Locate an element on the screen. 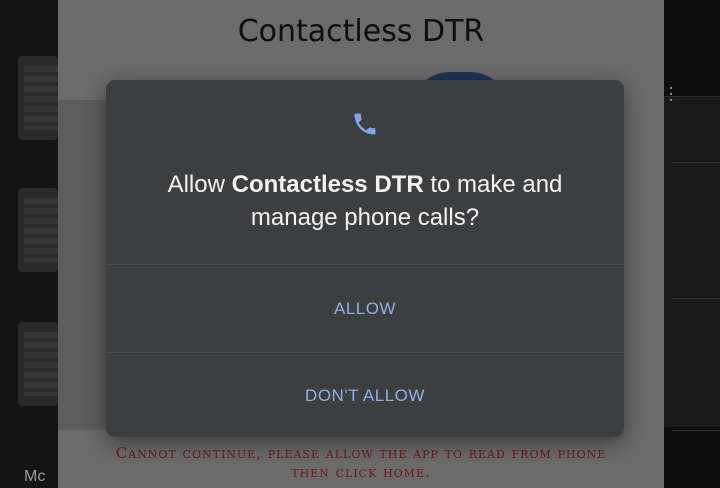  overflow-menu-icon: · · · is located at coordinates (671, 94).